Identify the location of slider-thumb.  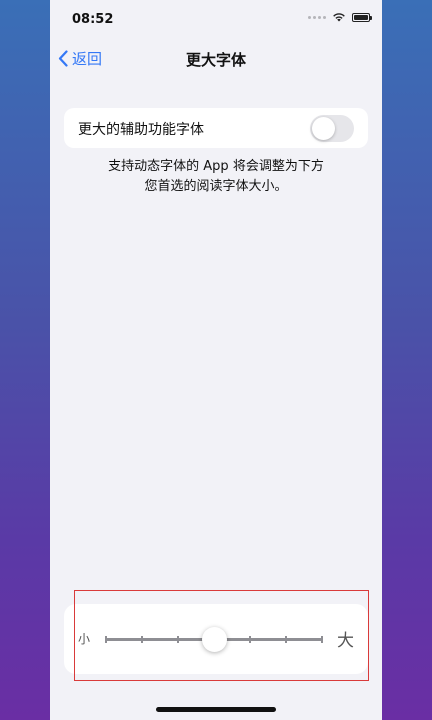
(214, 639).